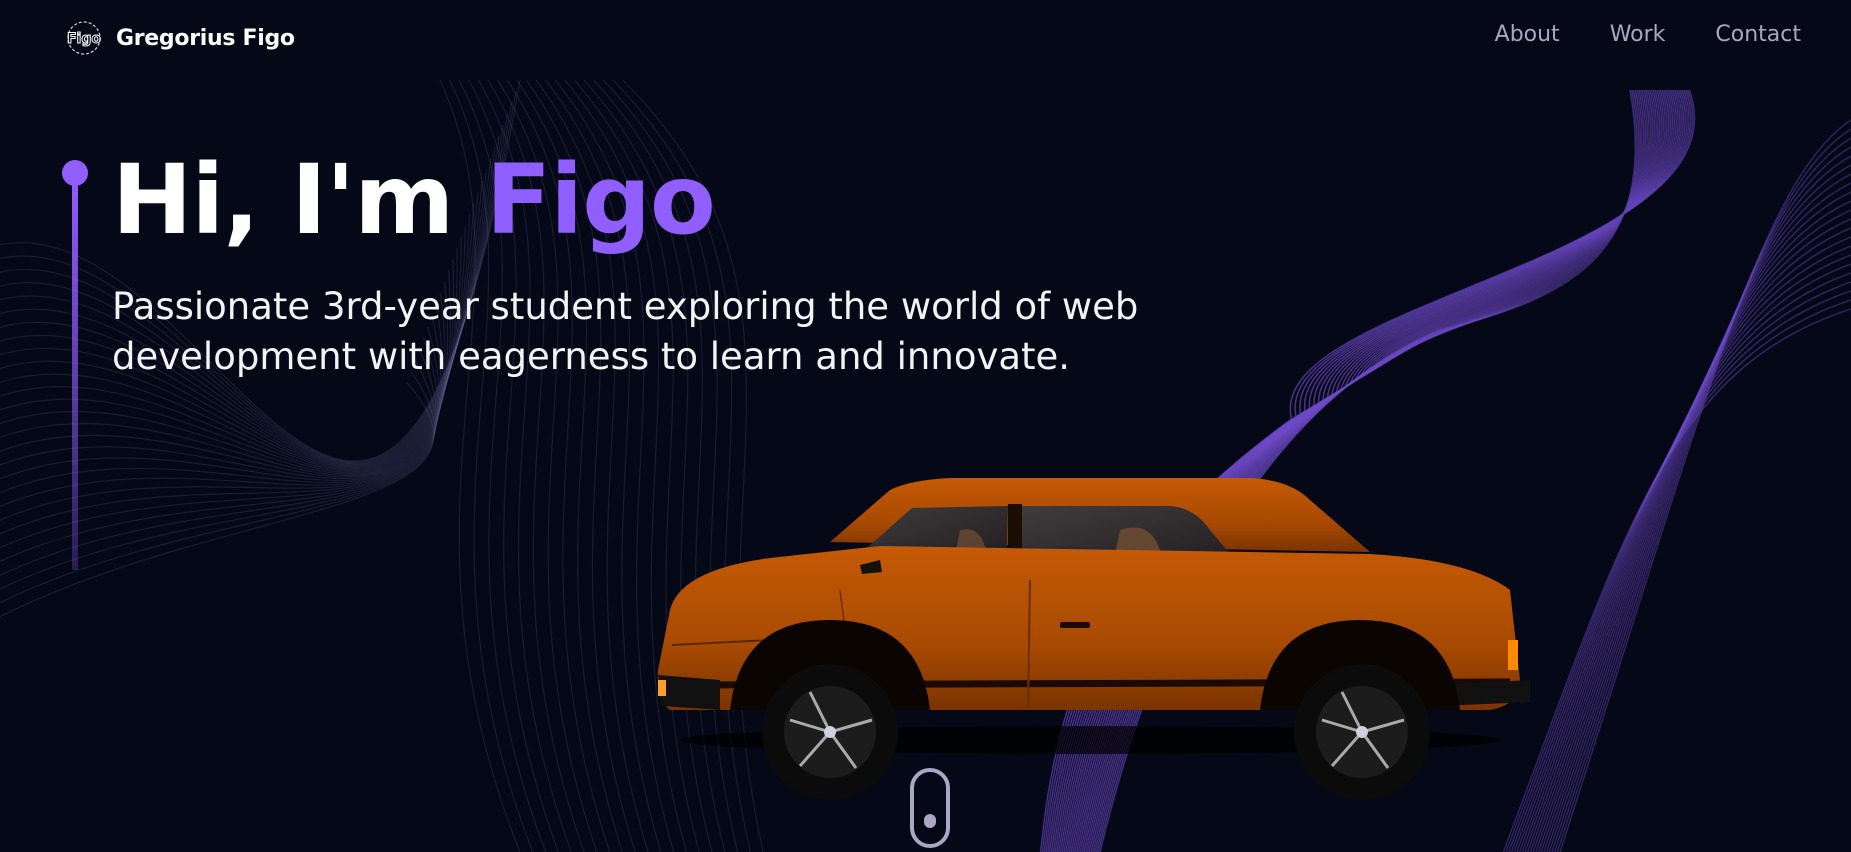 This screenshot has height=852, width=1851. I want to click on svg-text: Figo, so click(84, 39).